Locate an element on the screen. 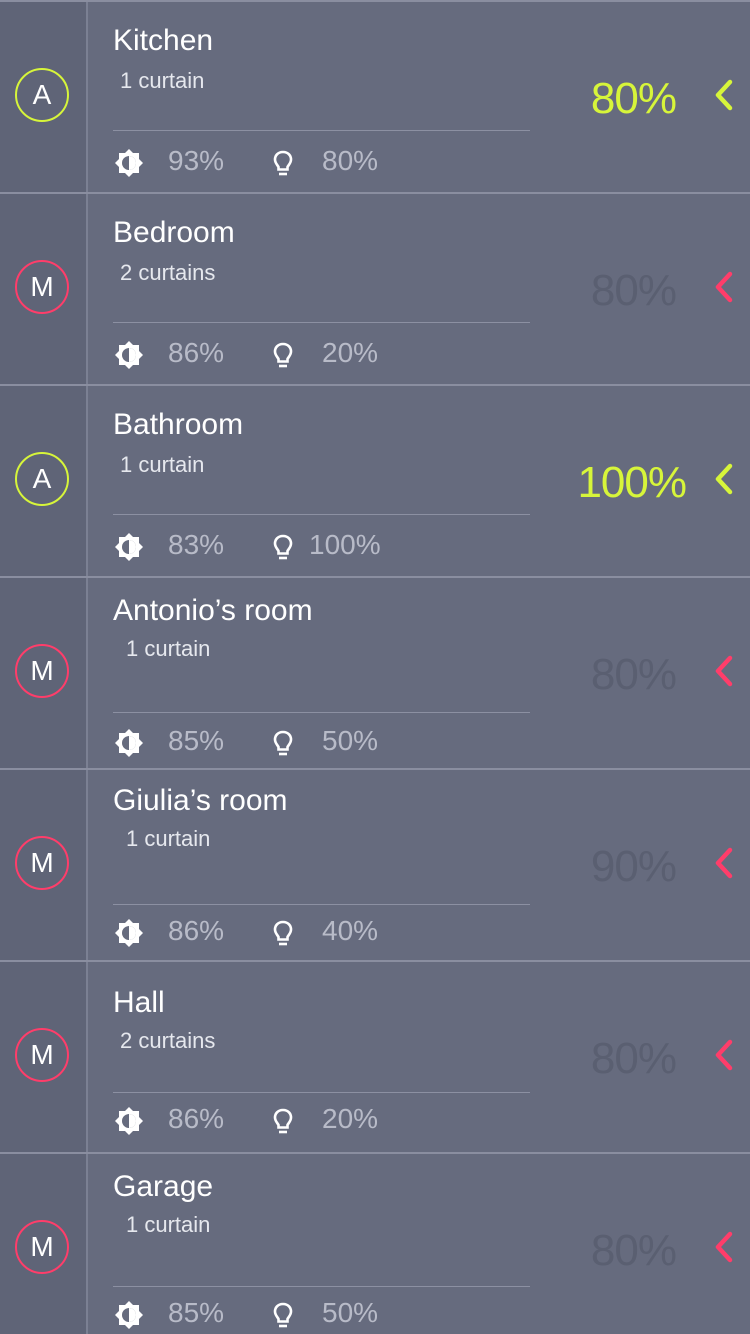 Image resolution: width=750 pixels, height=1334 pixels. room-name: Garage is located at coordinates (163, 1186).